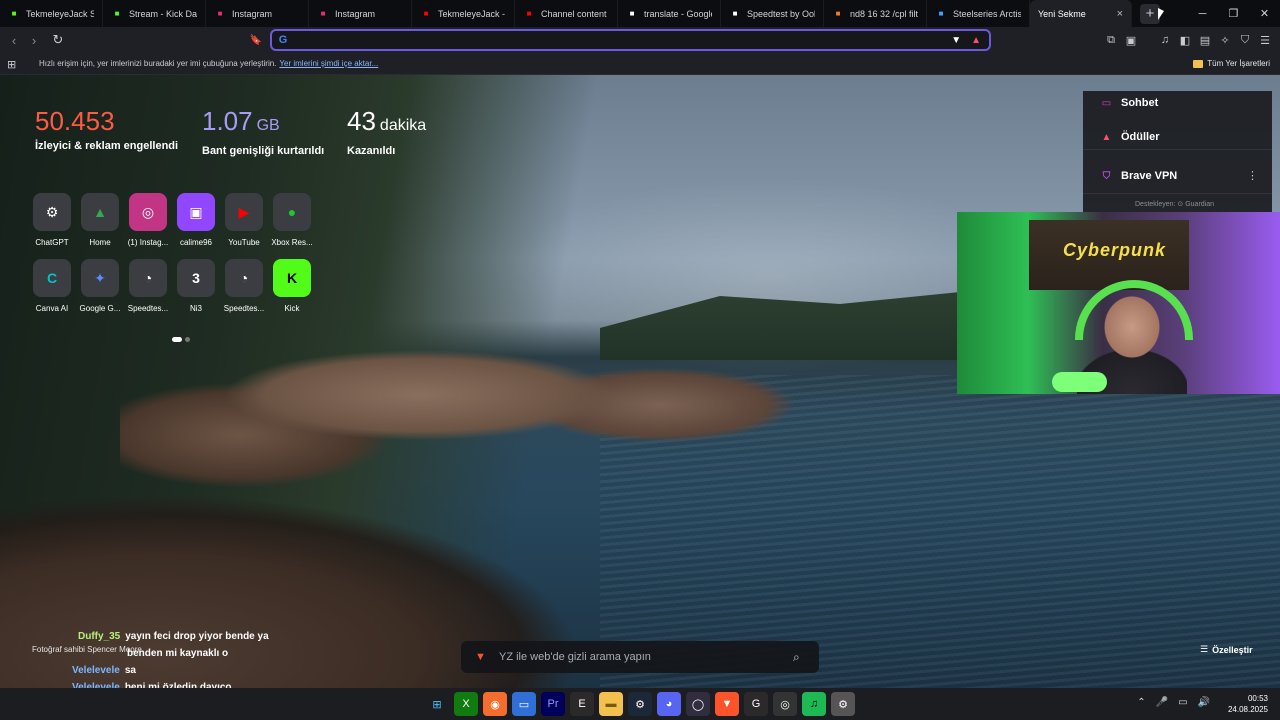 The width and height of the screenshot is (1280, 720). What do you see at coordinates (553, 704) in the screenshot?
I see `premiere-icon: Pr` at bounding box center [553, 704].